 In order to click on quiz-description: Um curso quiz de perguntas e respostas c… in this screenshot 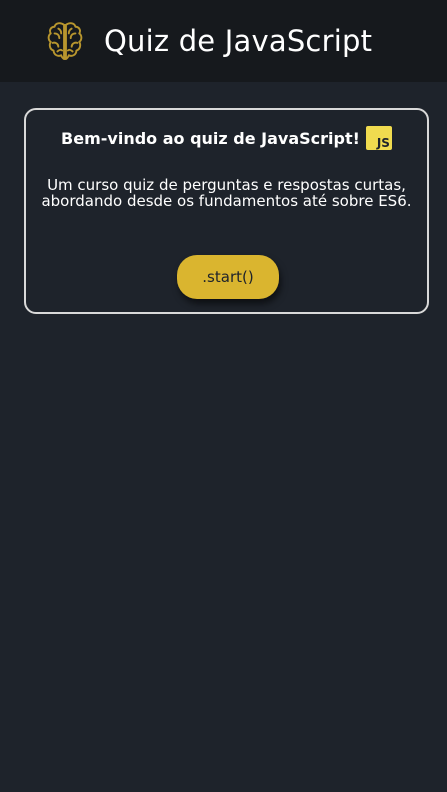, I will do `click(226, 193)`.